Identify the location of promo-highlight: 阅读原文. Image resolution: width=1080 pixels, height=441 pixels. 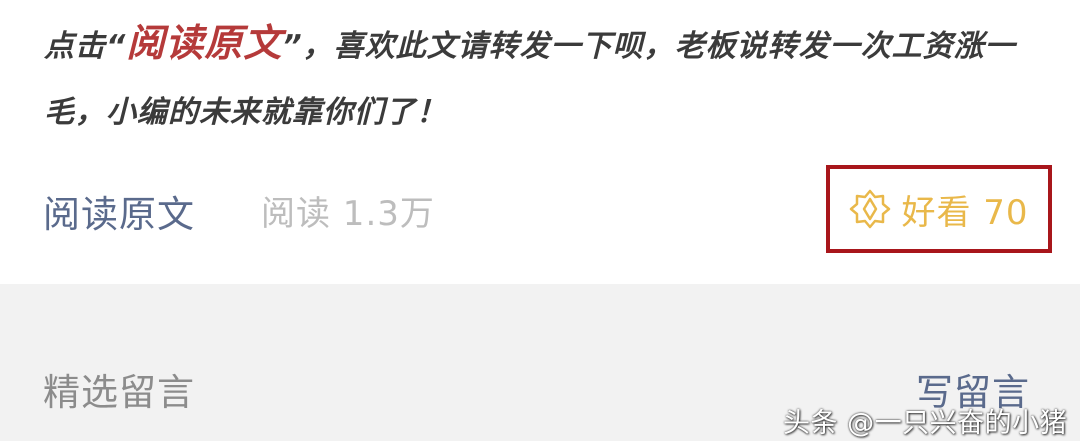
(204, 43).